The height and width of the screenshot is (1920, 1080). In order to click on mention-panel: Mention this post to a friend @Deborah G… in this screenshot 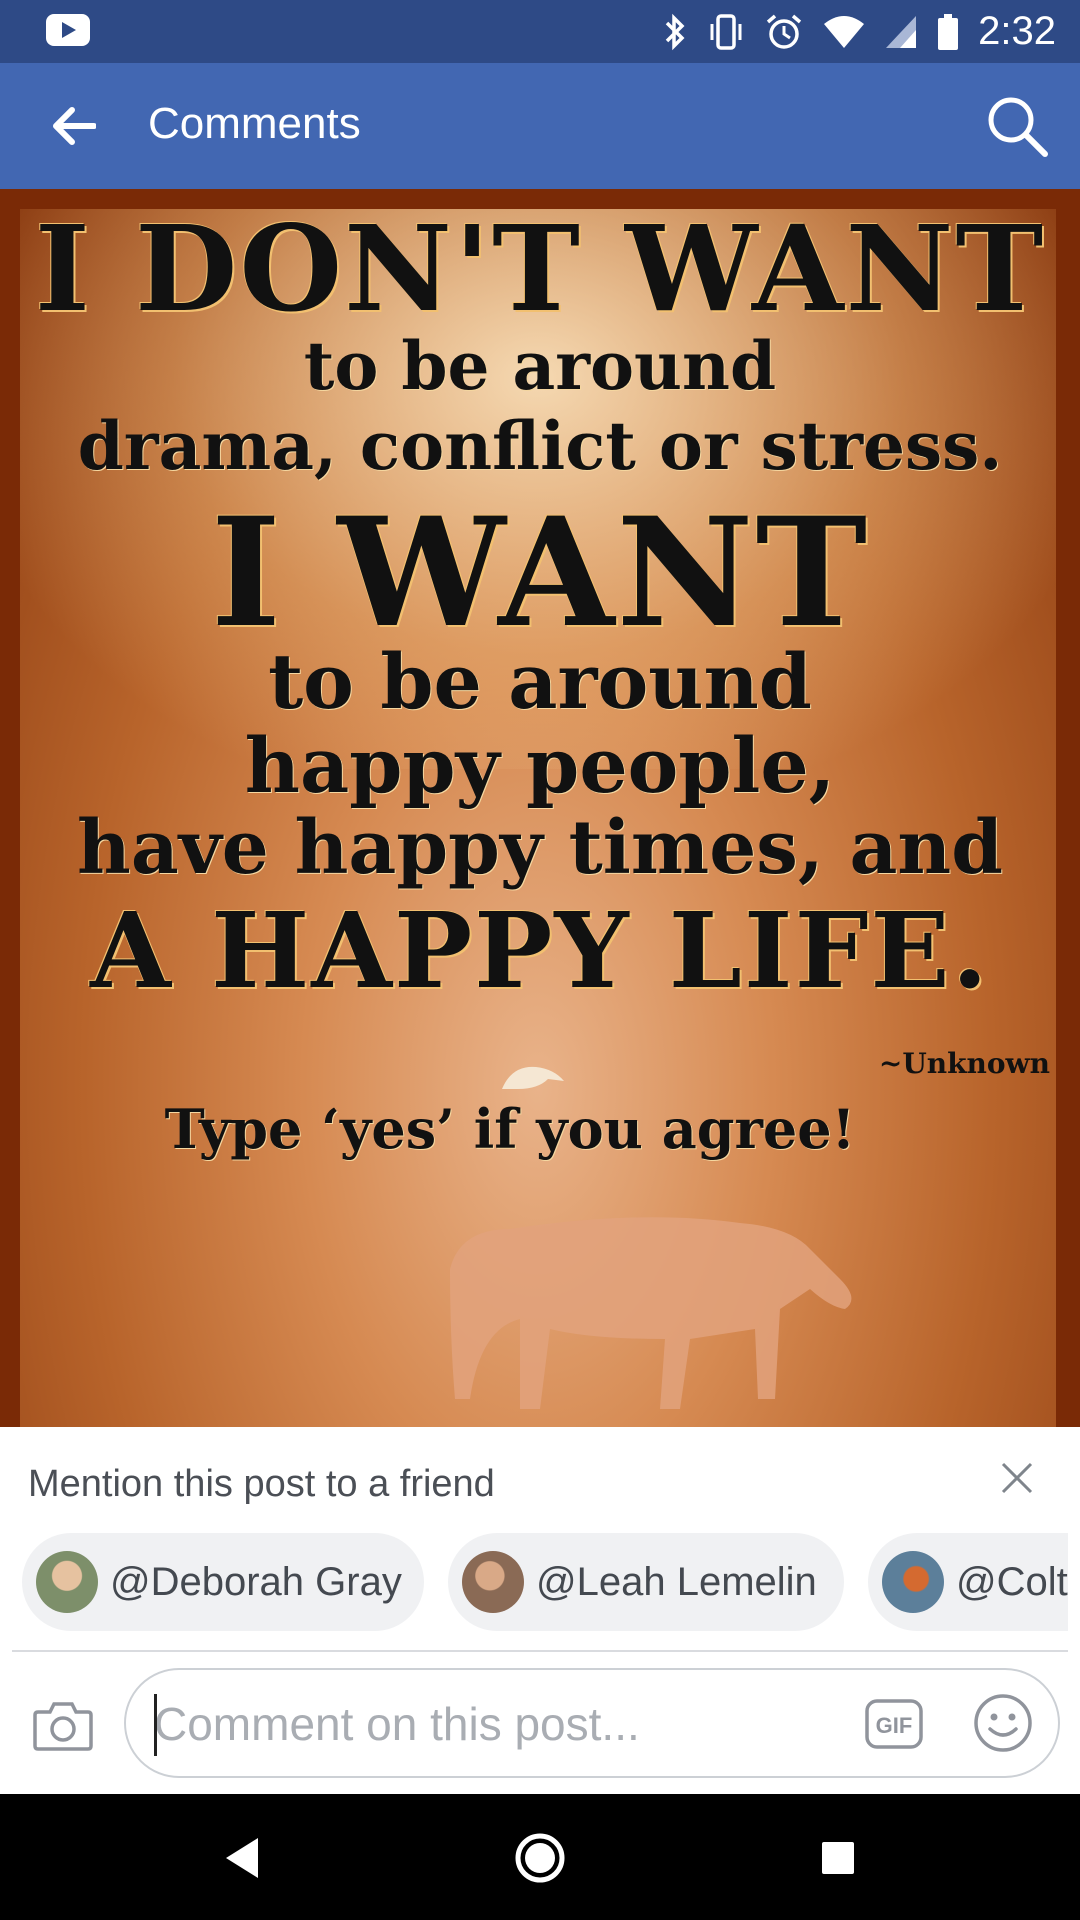, I will do `click(540, 1537)`.